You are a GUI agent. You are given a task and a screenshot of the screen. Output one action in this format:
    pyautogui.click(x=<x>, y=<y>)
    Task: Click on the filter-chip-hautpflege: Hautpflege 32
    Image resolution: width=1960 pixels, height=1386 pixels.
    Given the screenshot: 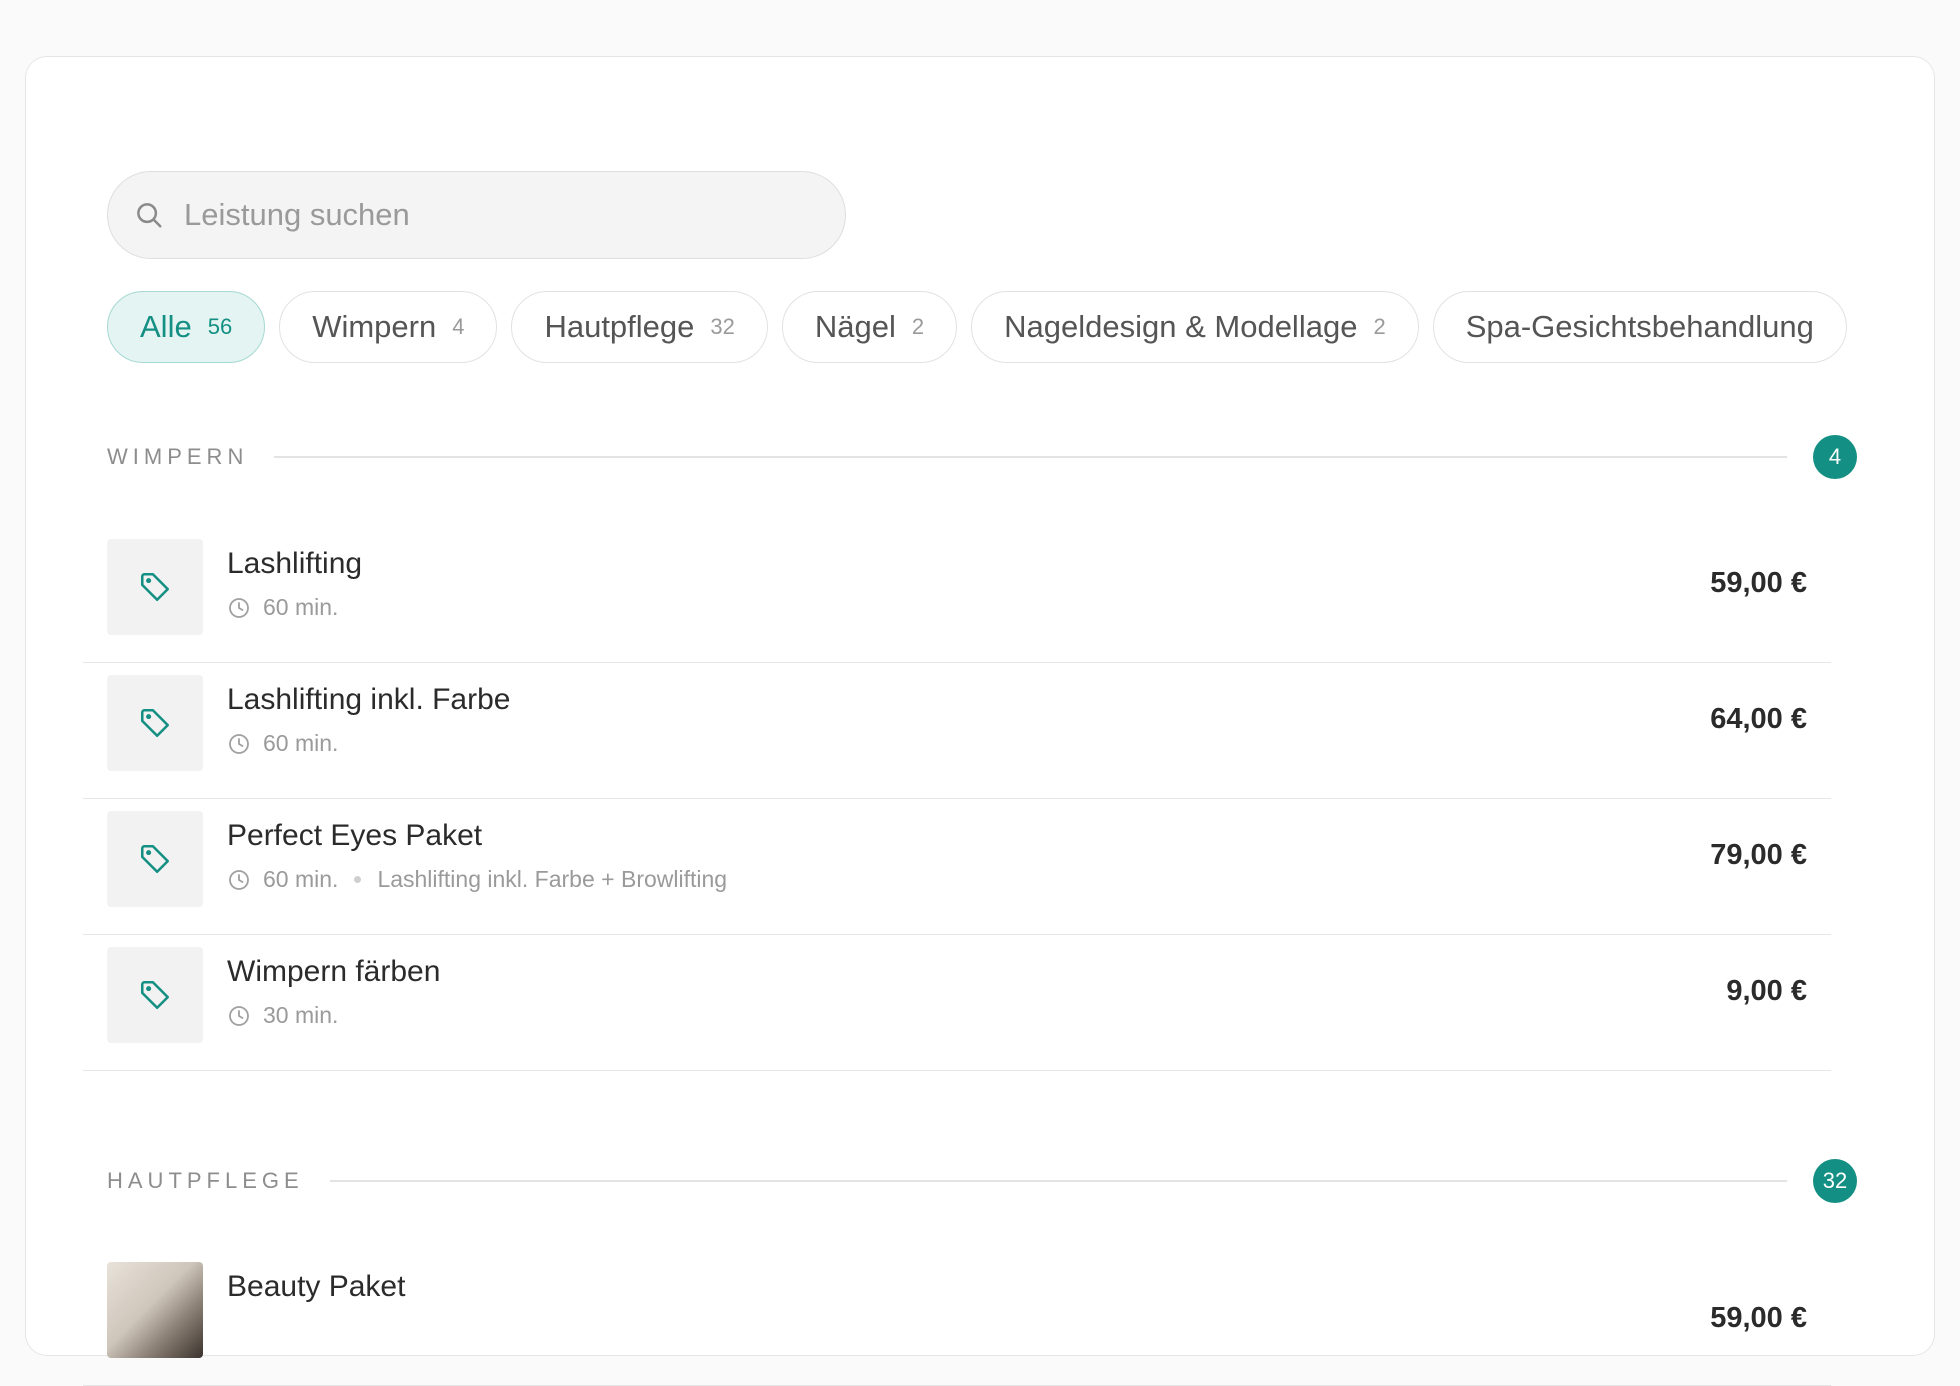 What is the action you would take?
    pyautogui.click(x=639, y=327)
    